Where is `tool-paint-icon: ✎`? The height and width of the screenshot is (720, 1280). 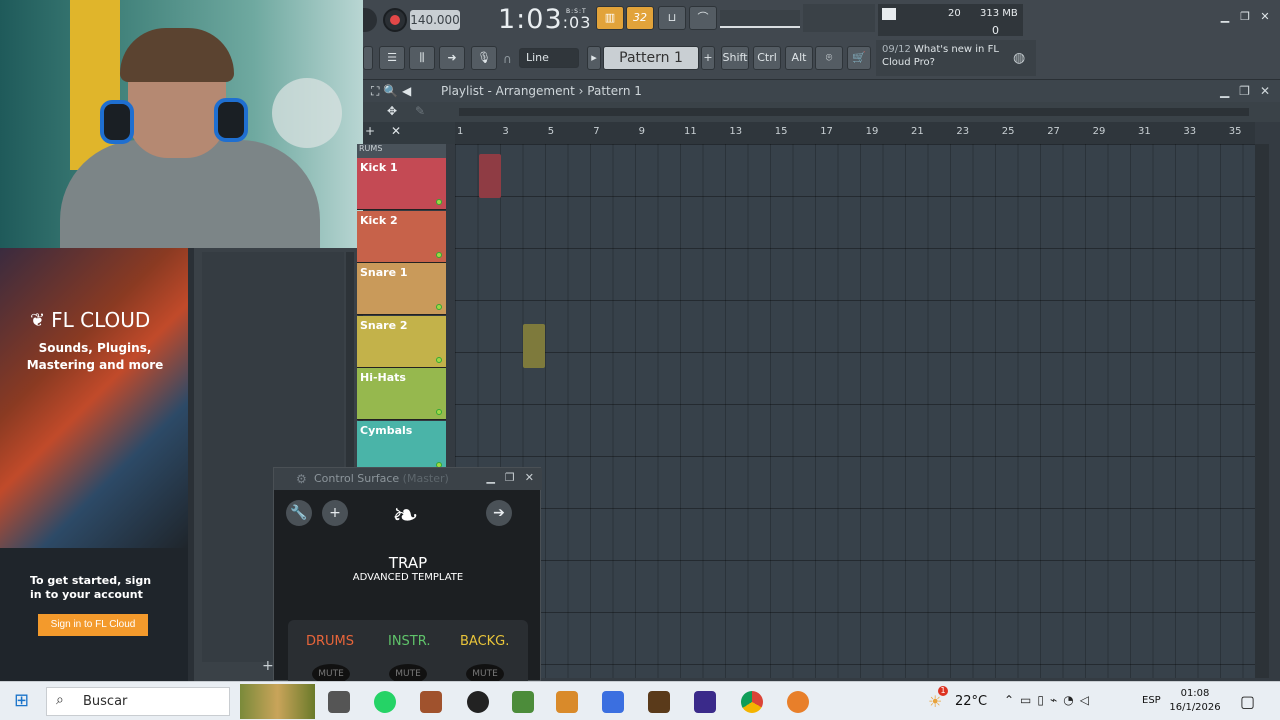 tool-paint-icon: ✎ is located at coordinates (420, 111).